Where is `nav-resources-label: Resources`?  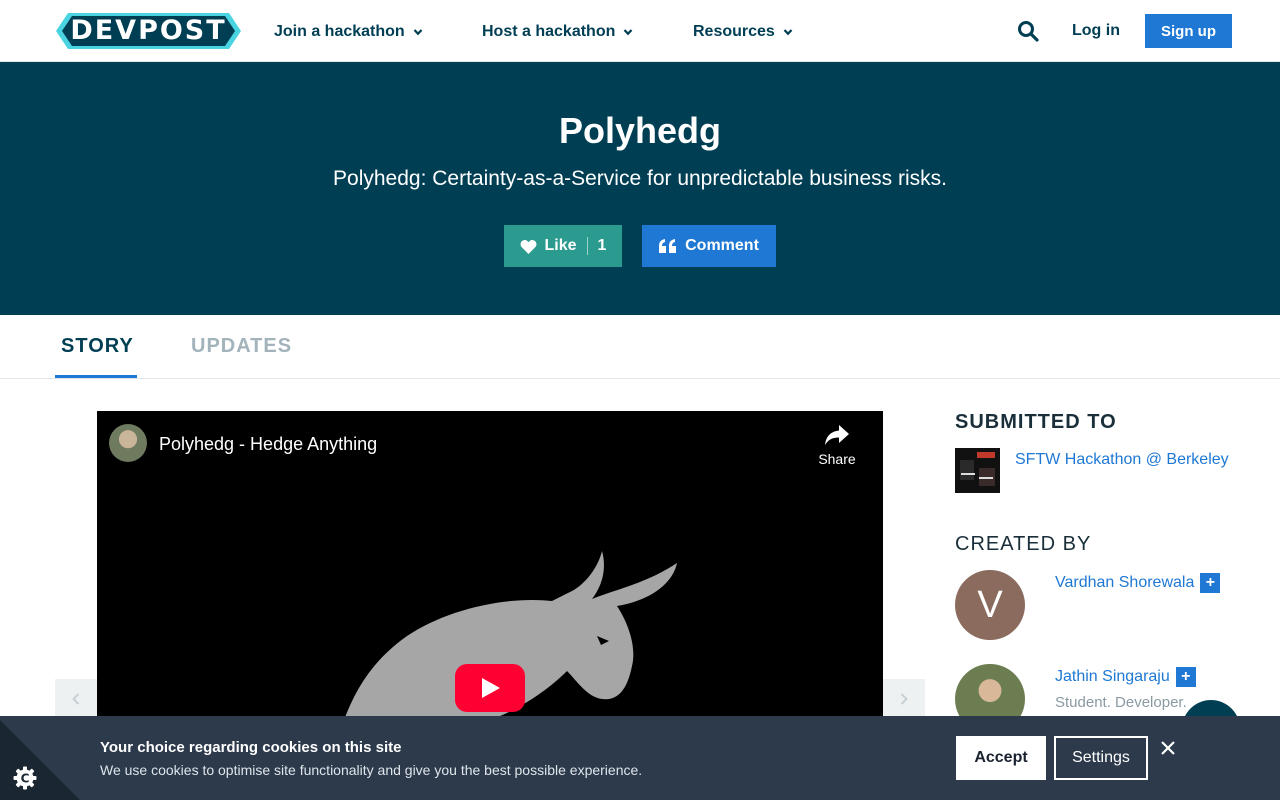 nav-resources-label: Resources is located at coordinates (734, 31).